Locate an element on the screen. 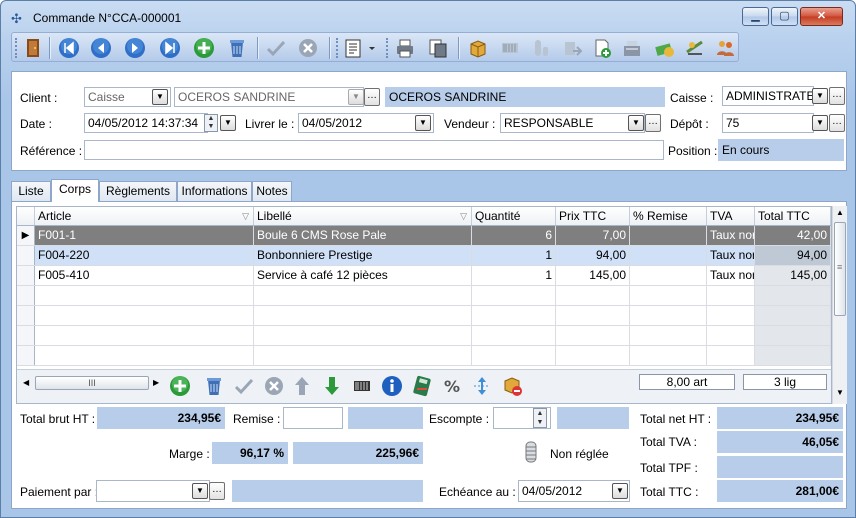  scroll-left-icon: ◀ is located at coordinates (26, 383).